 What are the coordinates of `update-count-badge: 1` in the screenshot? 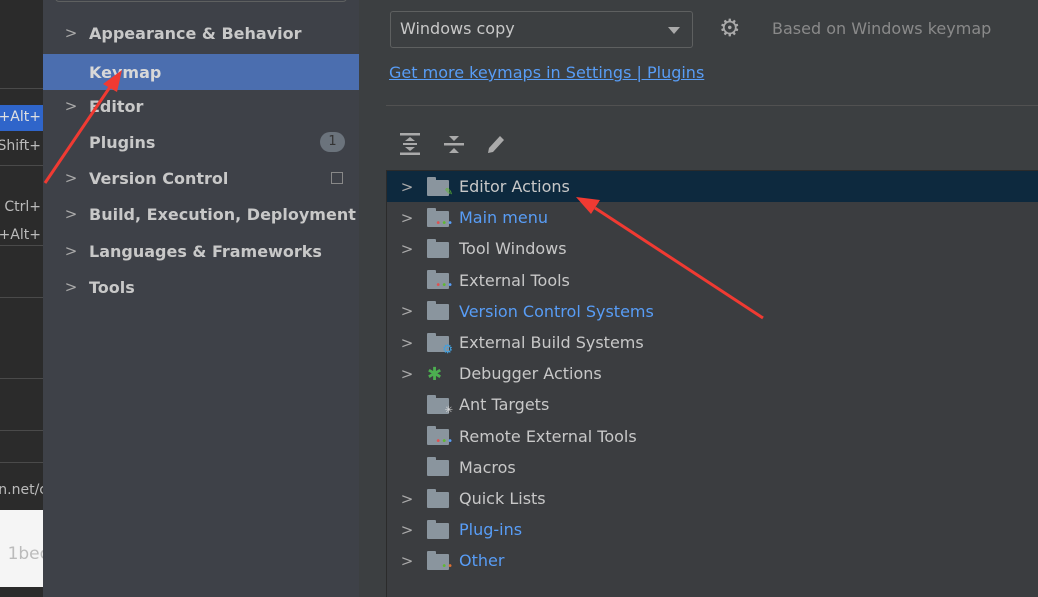 It's located at (332, 142).